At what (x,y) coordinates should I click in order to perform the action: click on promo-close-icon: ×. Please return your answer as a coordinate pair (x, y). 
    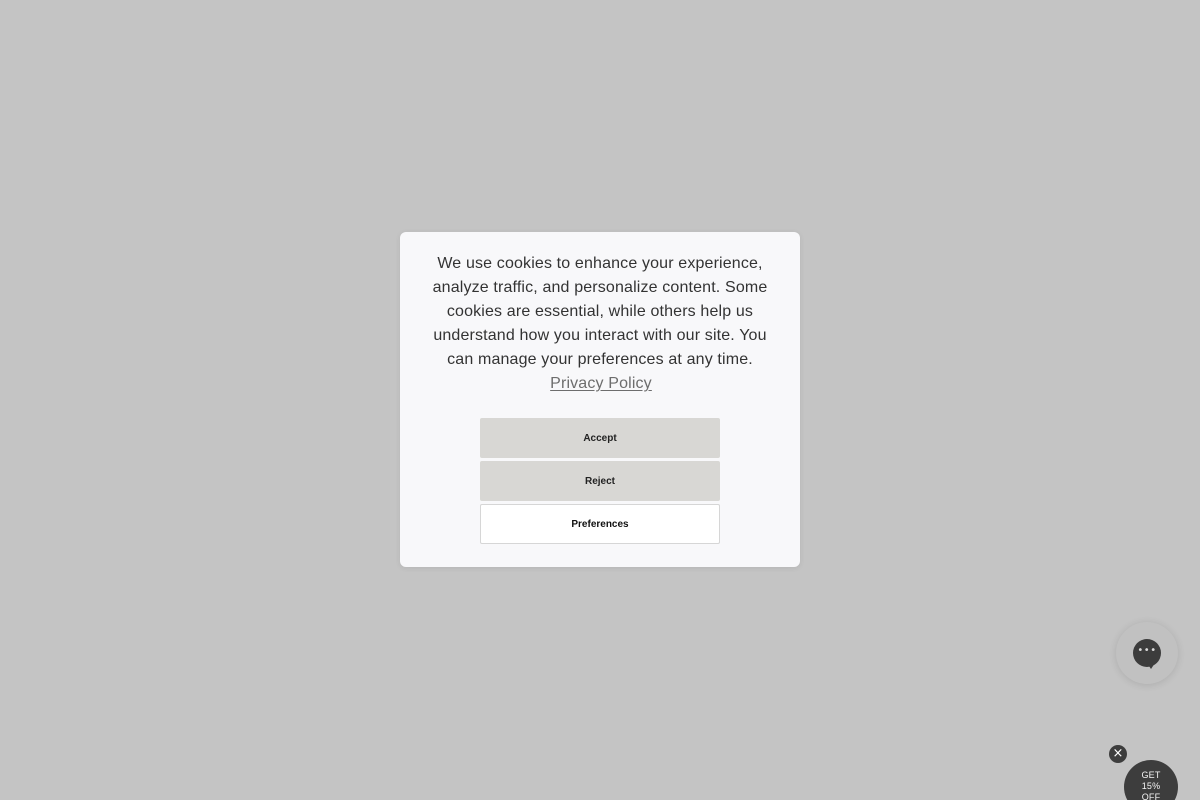
    Looking at the image, I should click on (1118, 754).